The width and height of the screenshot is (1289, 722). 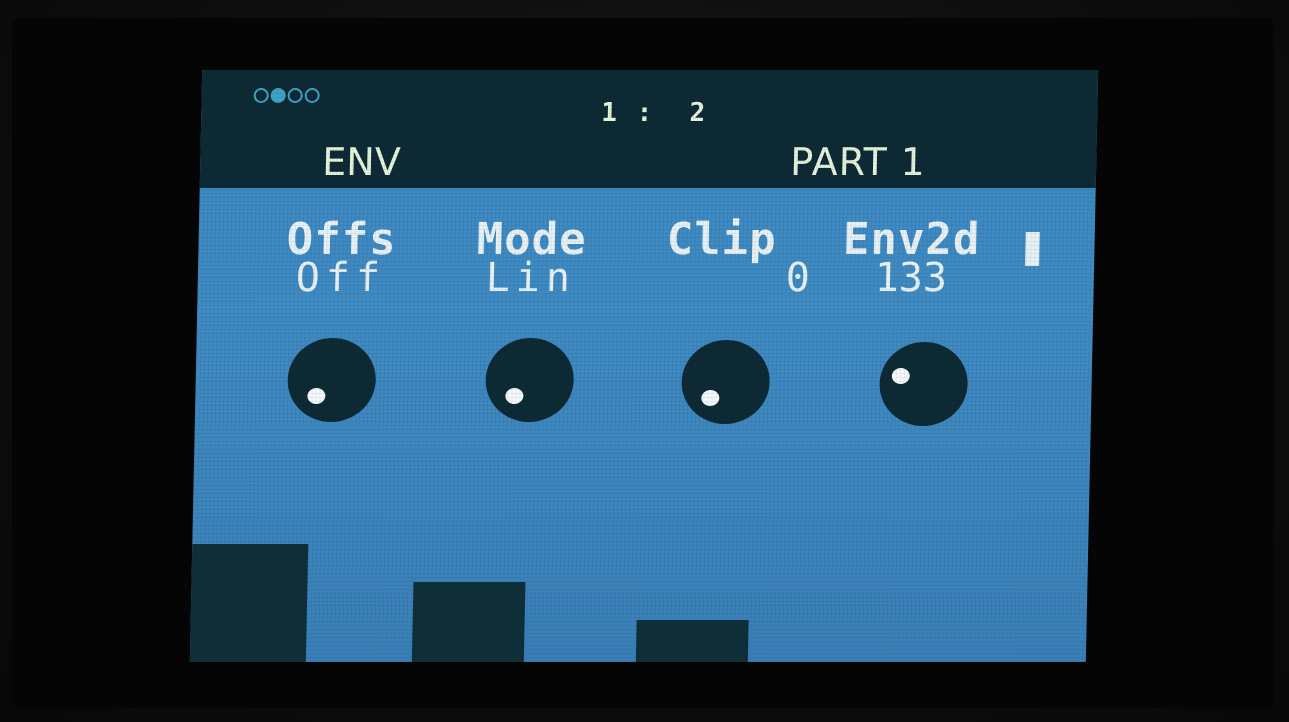 What do you see at coordinates (532, 239) in the screenshot?
I see `param-name: Mode` at bounding box center [532, 239].